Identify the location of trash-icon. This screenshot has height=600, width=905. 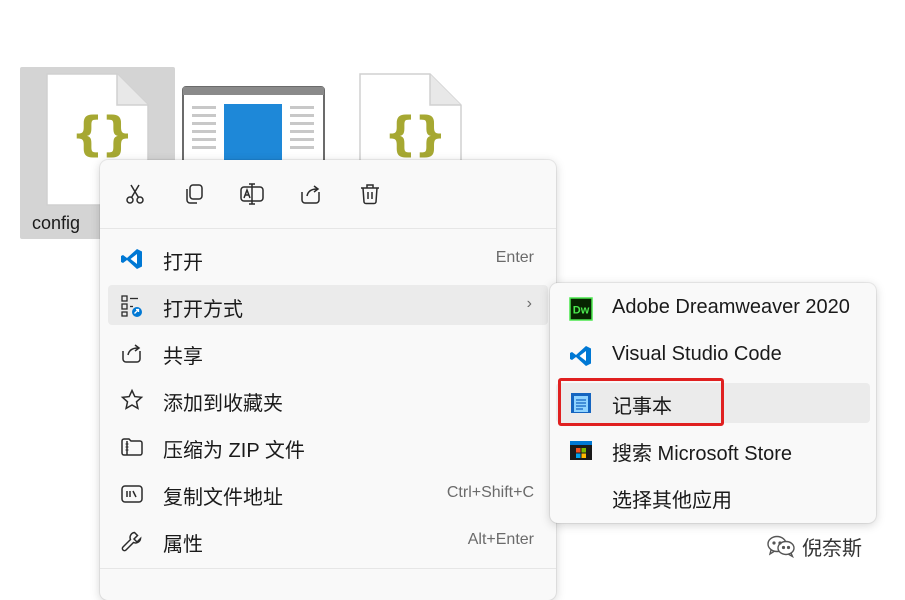
(370, 194).